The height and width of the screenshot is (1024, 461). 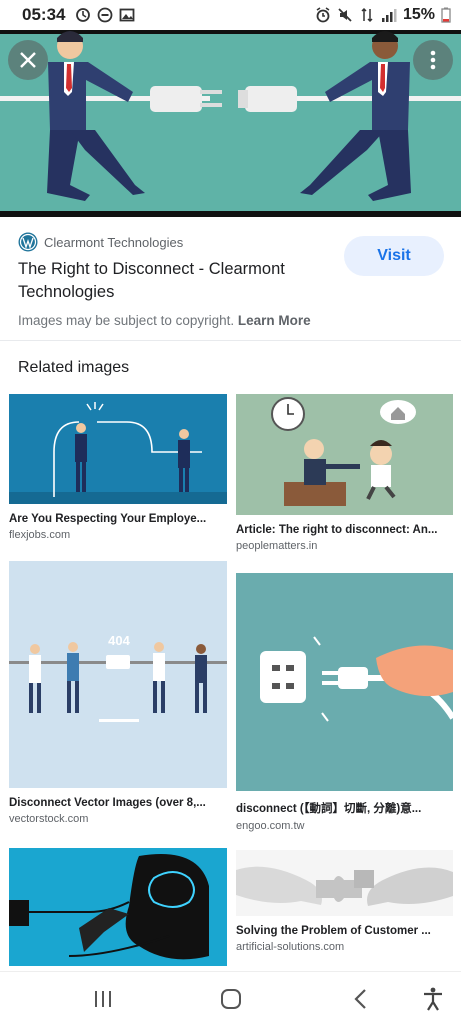 What do you see at coordinates (83, 15) in the screenshot?
I see `sync-icon` at bounding box center [83, 15].